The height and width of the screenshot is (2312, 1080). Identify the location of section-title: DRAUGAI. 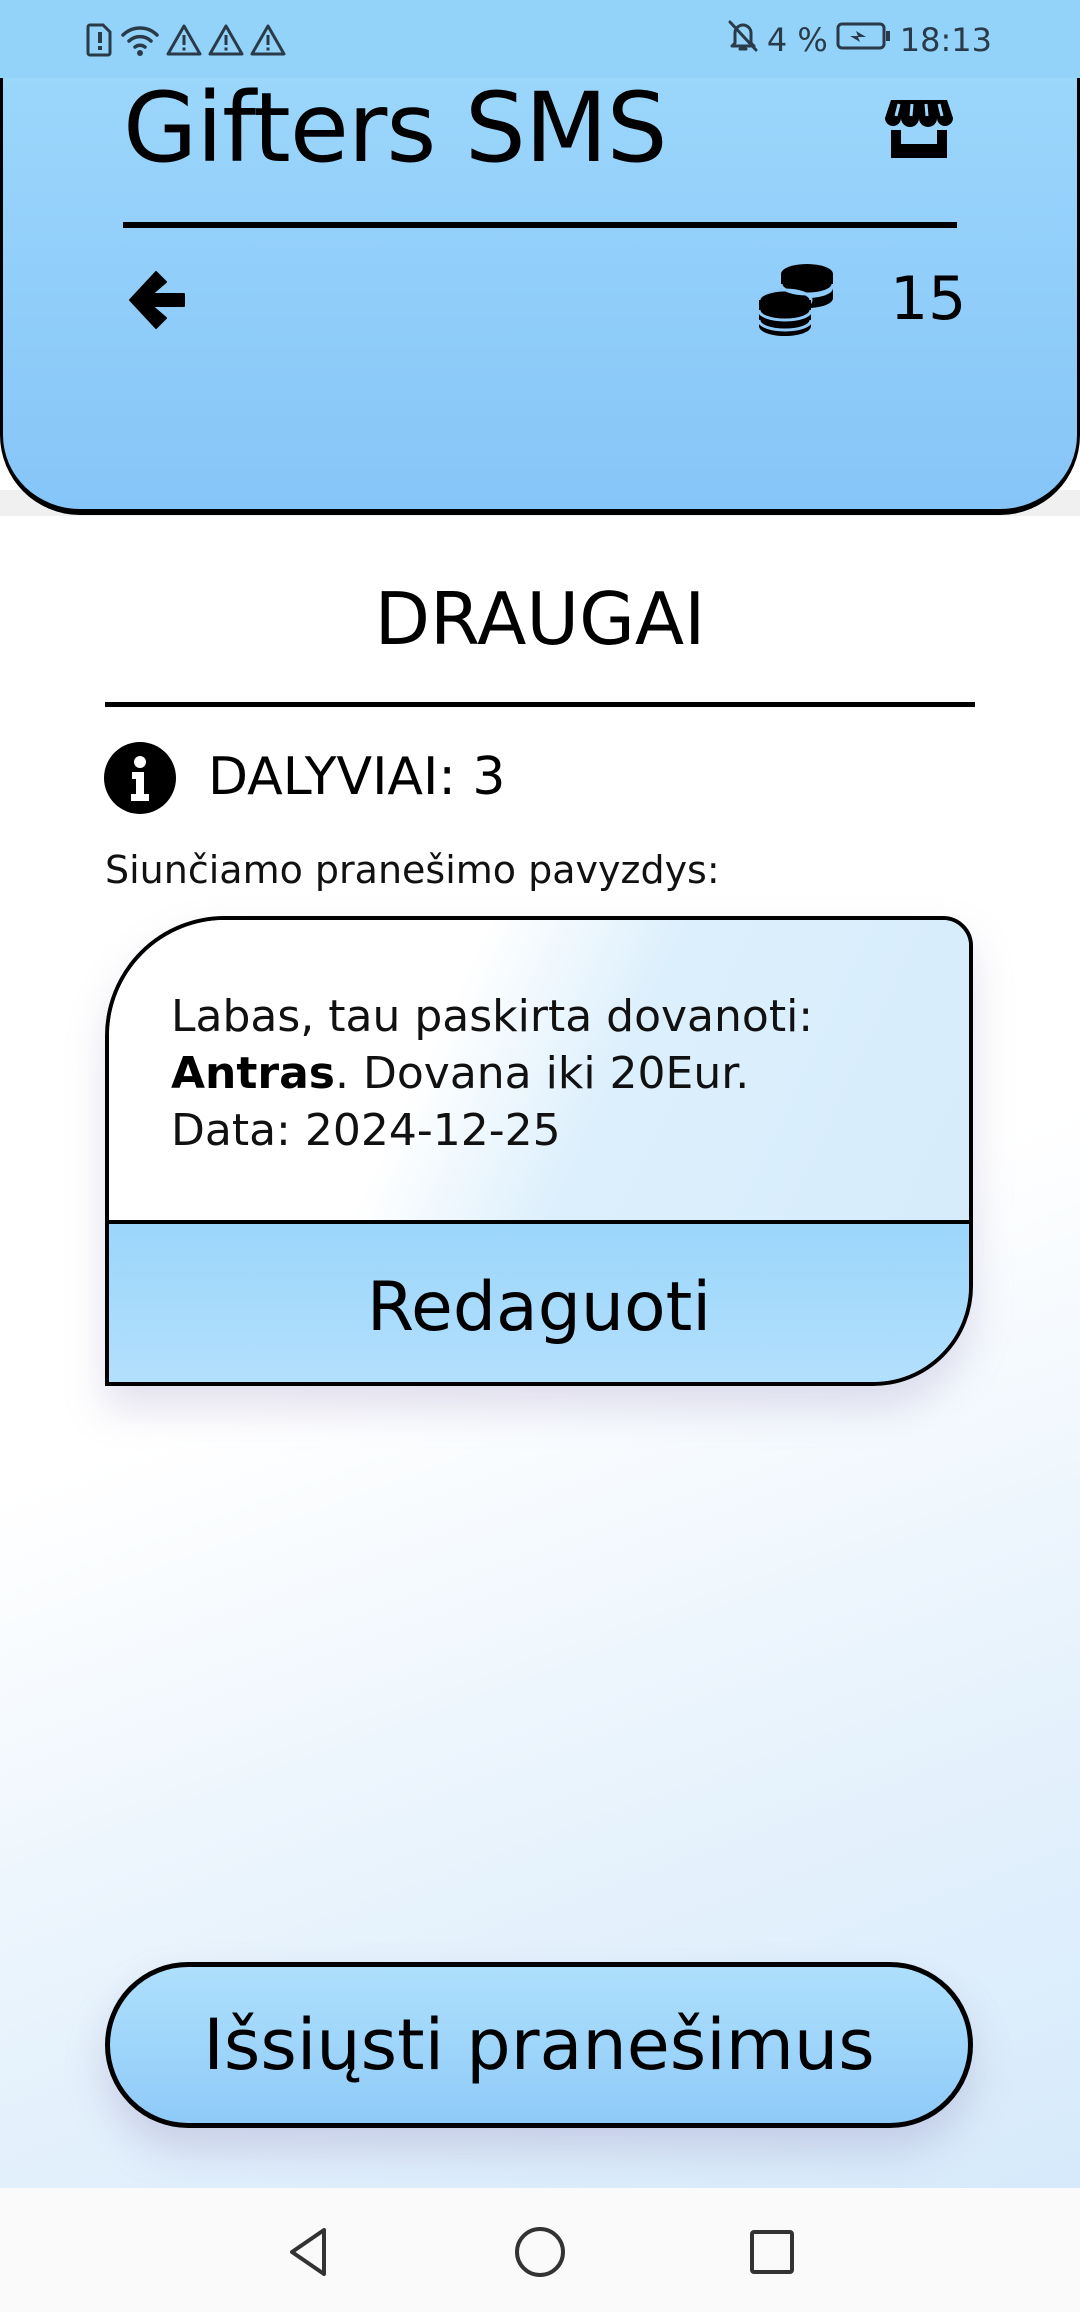
(540, 619).